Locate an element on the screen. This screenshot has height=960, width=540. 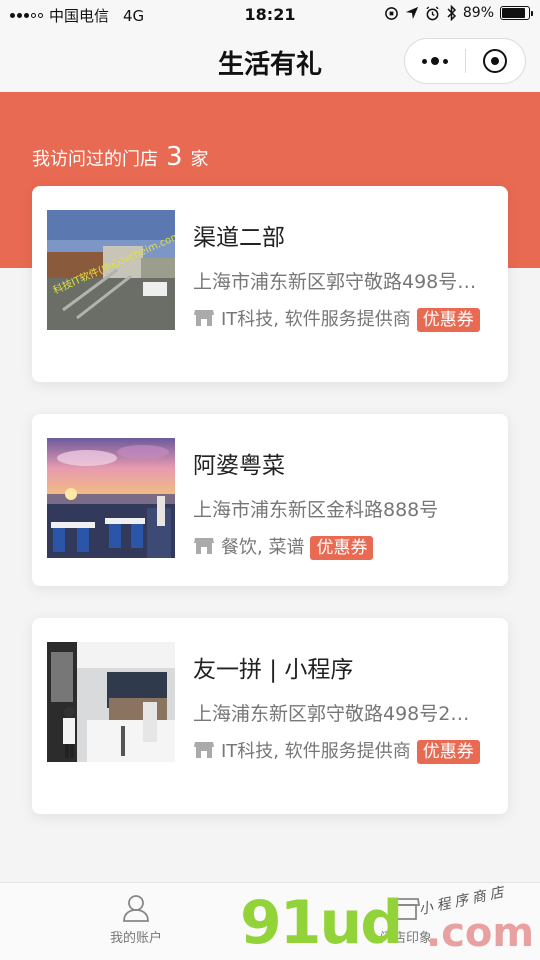
close-miniprogram-button is located at coordinates (496, 61).